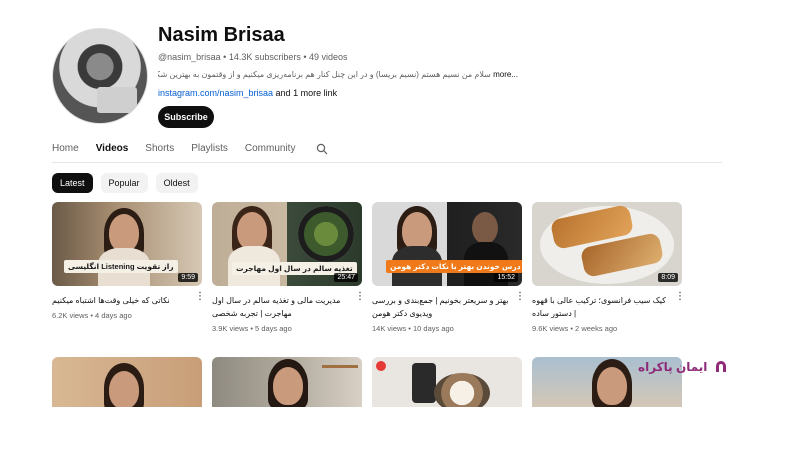  I want to click on video-meta: 3.9K views • 5 days ago, so click(252, 328).